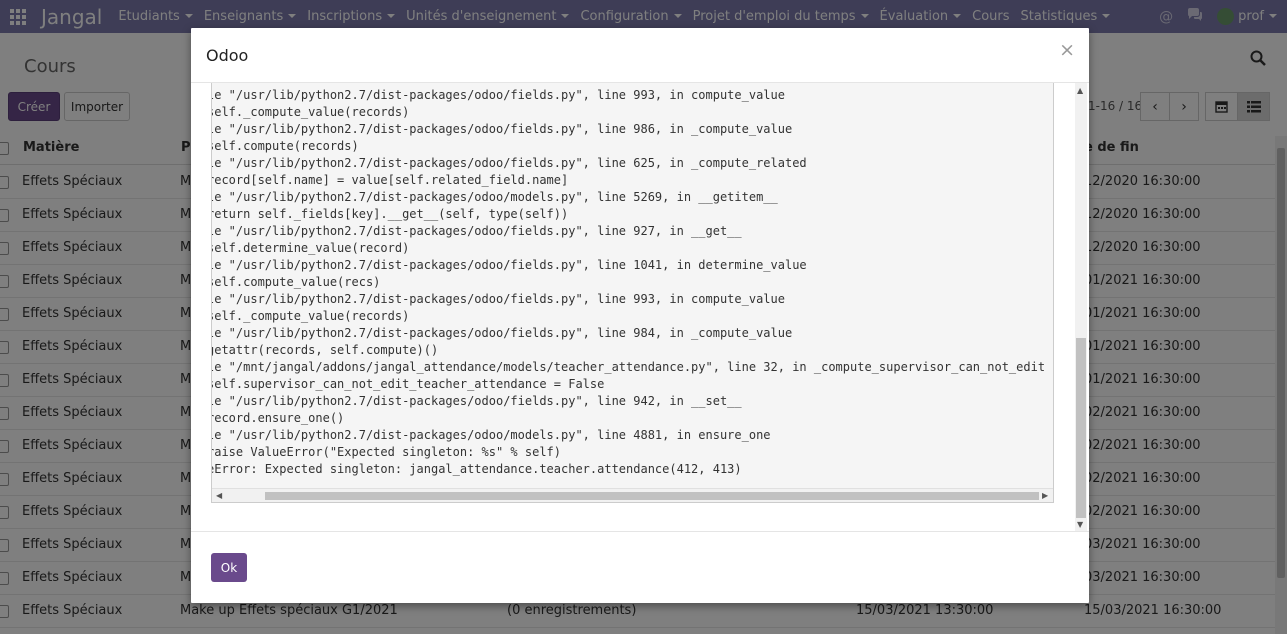  Describe the element at coordinates (652, 496) in the screenshot. I see `traceback-scrollbar-thumb` at that location.